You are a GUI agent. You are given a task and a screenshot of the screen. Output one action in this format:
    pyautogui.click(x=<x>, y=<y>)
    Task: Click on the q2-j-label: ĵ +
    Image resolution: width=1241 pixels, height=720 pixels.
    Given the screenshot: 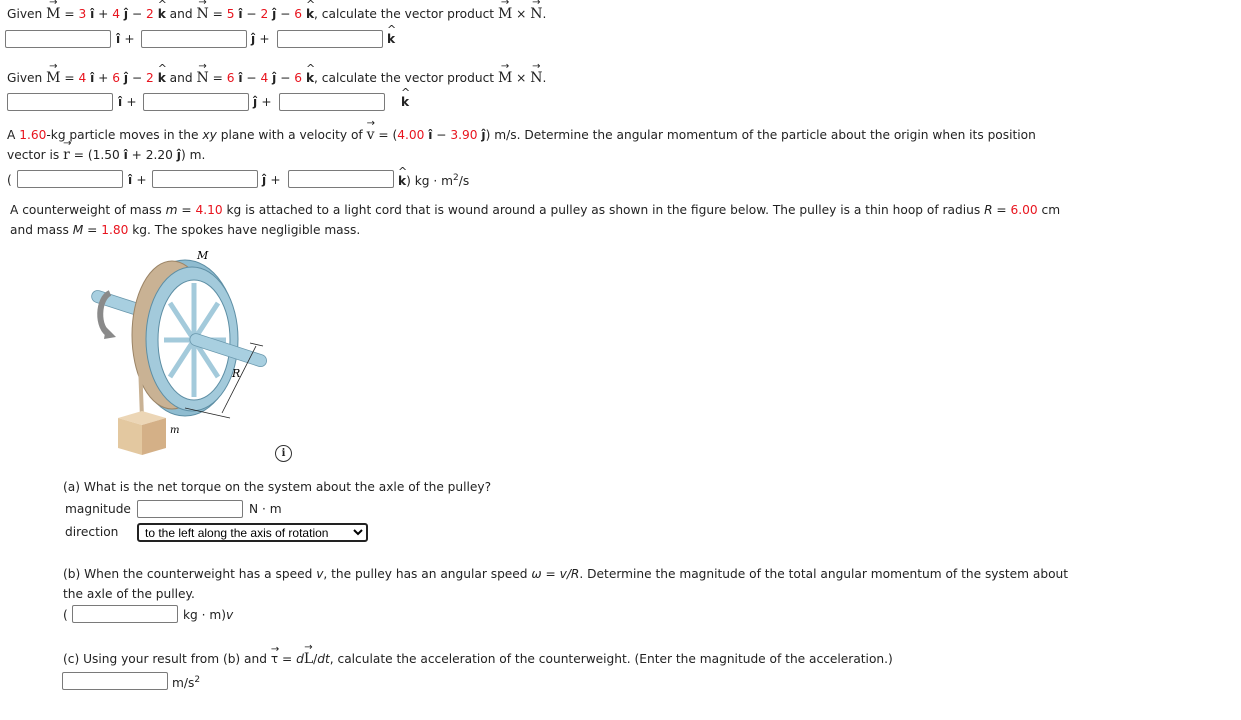 What is the action you would take?
    pyautogui.click(x=262, y=102)
    